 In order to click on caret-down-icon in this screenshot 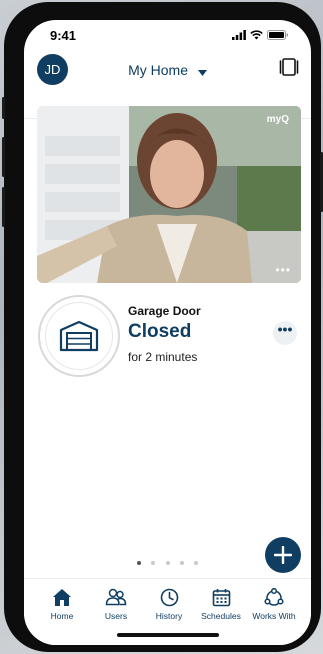, I will do `click(202, 71)`.